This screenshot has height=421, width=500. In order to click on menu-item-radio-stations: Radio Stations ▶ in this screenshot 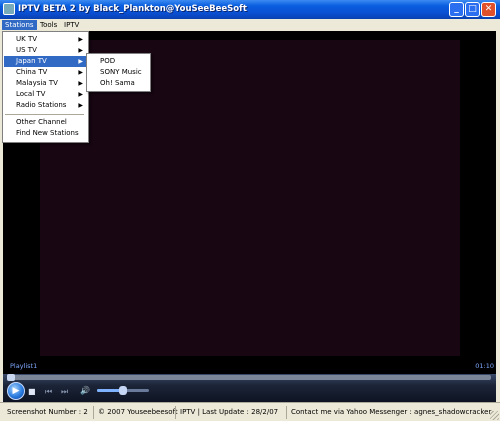, I will do `click(45, 105)`.